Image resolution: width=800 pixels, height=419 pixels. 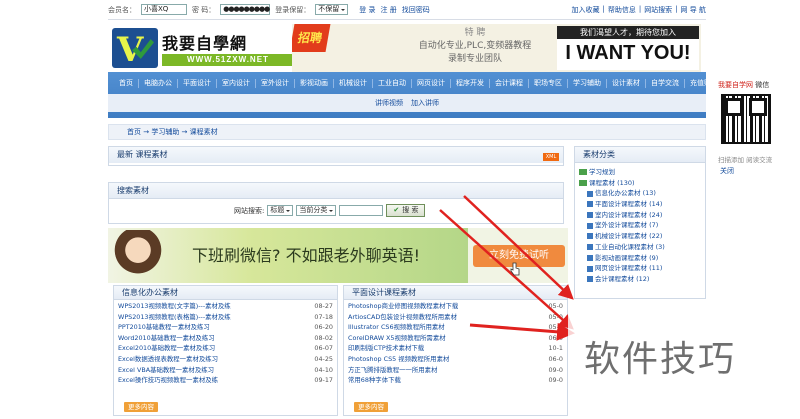 What do you see at coordinates (126, 83) in the screenshot?
I see `nav-item: 首页` at bounding box center [126, 83].